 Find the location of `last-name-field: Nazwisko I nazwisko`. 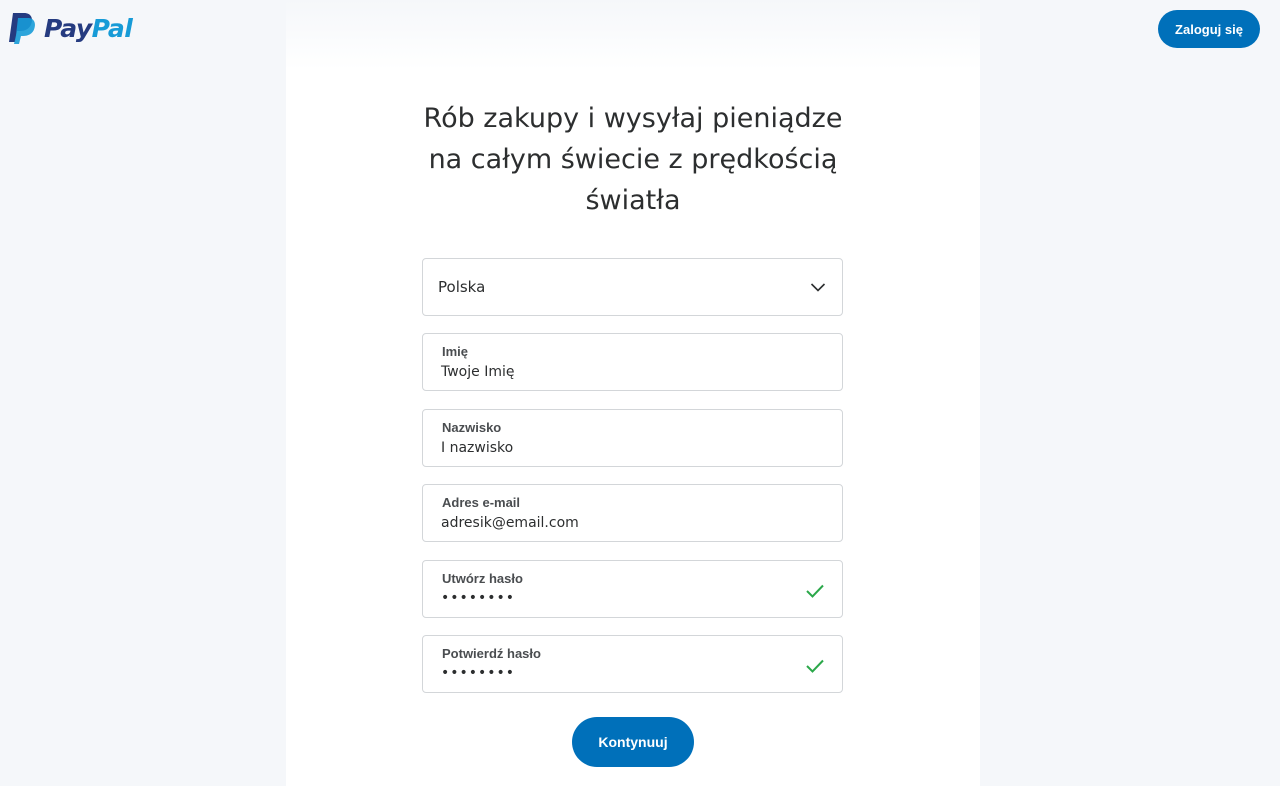

last-name-field: Nazwisko I nazwisko is located at coordinates (632, 438).